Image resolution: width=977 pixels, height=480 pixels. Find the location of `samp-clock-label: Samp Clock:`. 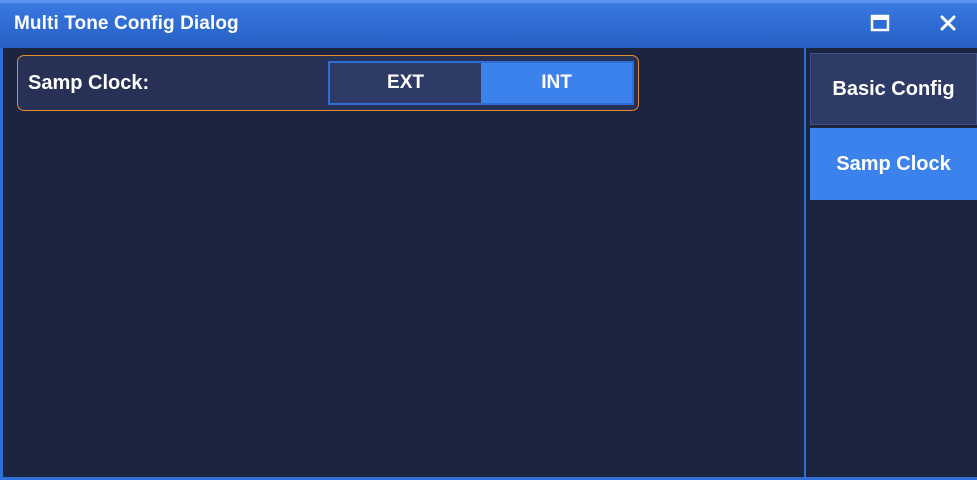

samp-clock-label: Samp Clock: is located at coordinates (89, 83).